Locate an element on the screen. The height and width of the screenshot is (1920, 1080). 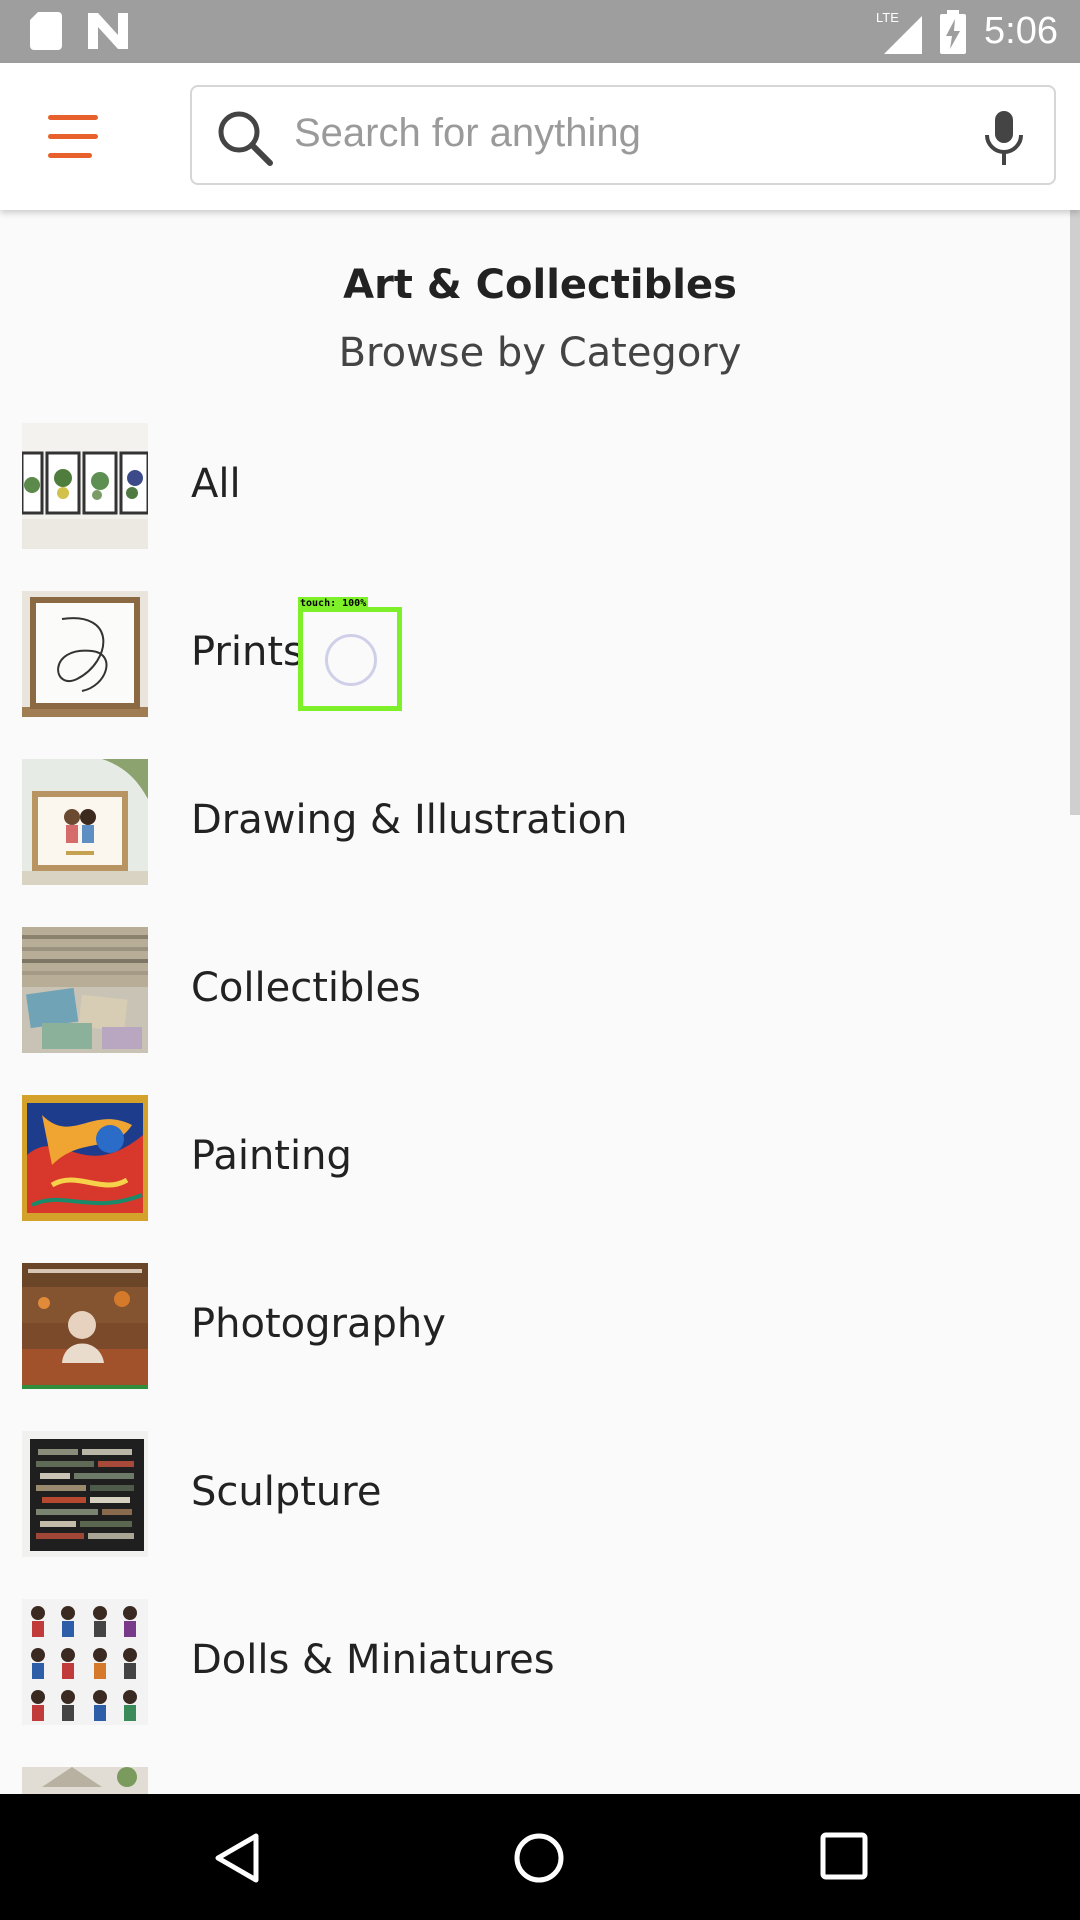
category-thumbnail-dolls-miniatures is located at coordinates (85, 1662).